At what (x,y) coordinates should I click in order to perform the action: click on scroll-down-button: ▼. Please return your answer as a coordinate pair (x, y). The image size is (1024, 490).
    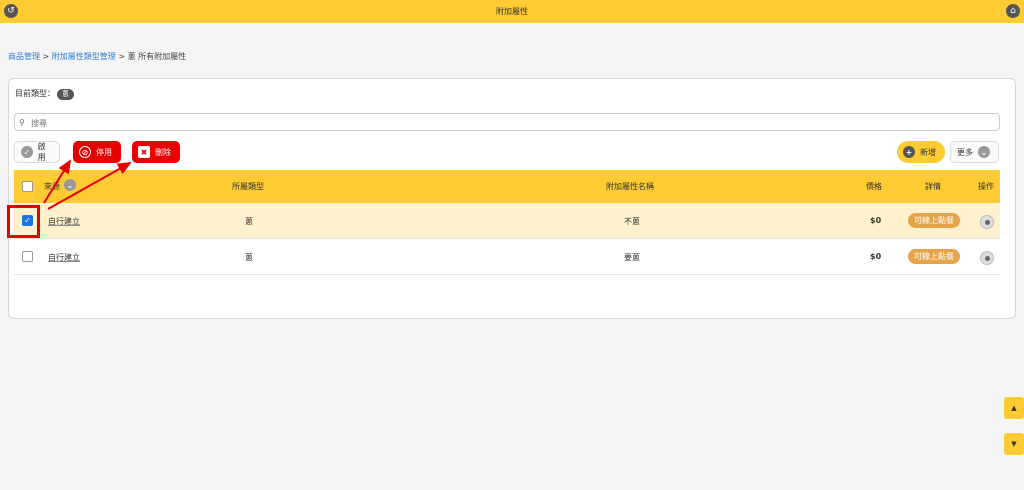
    Looking at the image, I should click on (1014, 444).